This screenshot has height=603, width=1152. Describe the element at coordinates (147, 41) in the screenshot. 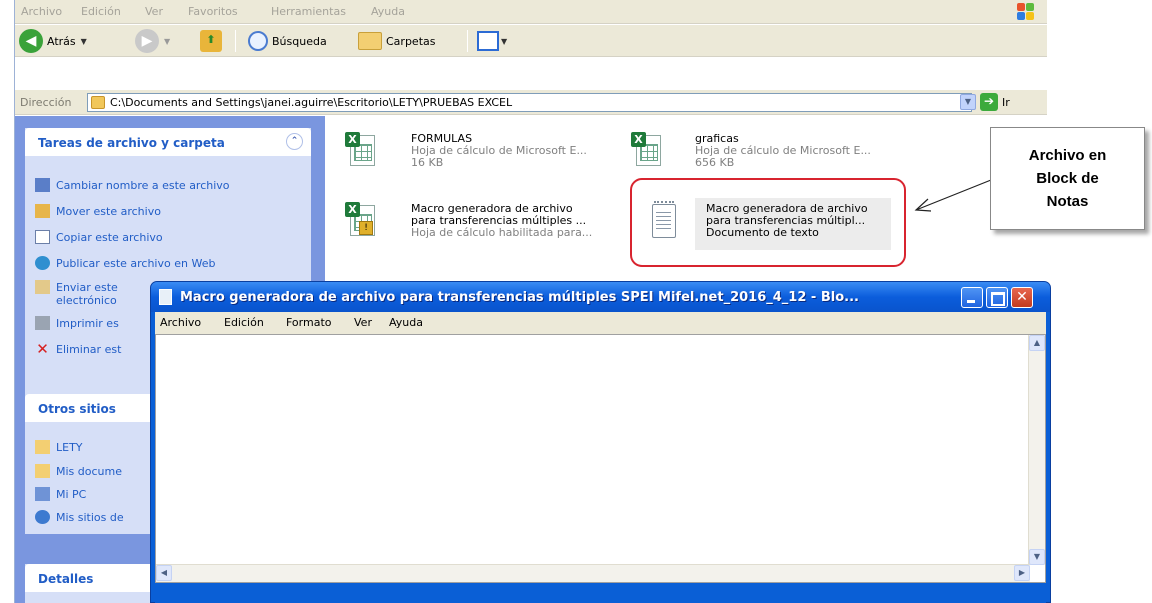

I see `forward-arrow-icon: ▶` at that location.